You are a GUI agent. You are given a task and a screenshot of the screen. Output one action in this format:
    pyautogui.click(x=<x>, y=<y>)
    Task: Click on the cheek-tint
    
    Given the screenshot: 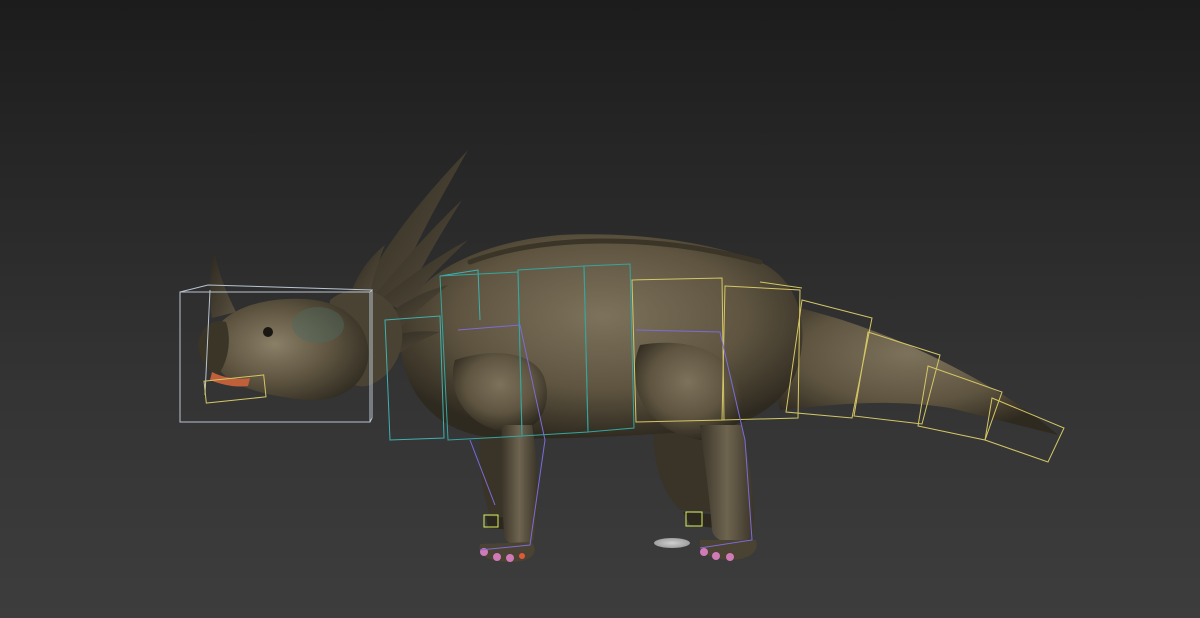 What is the action you would take?
    pyautogui.click(x=318, y=325)
    